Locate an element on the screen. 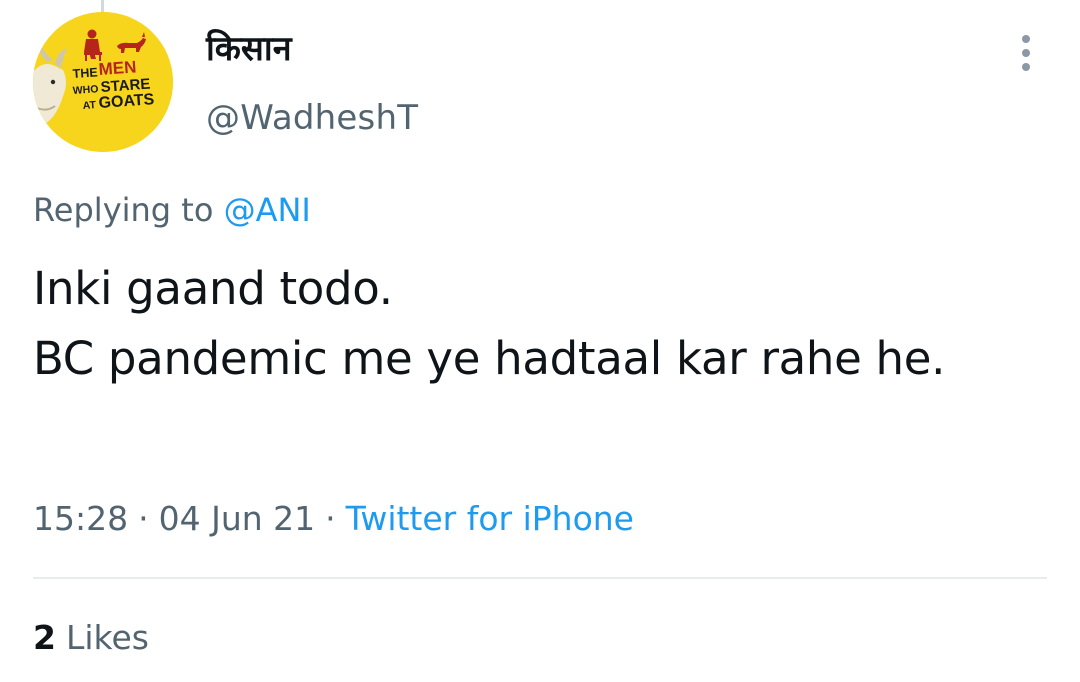 The height and width of the screenshot is (682, 1080). author-handle: @WadheshT is located at coordinates (312, 118).